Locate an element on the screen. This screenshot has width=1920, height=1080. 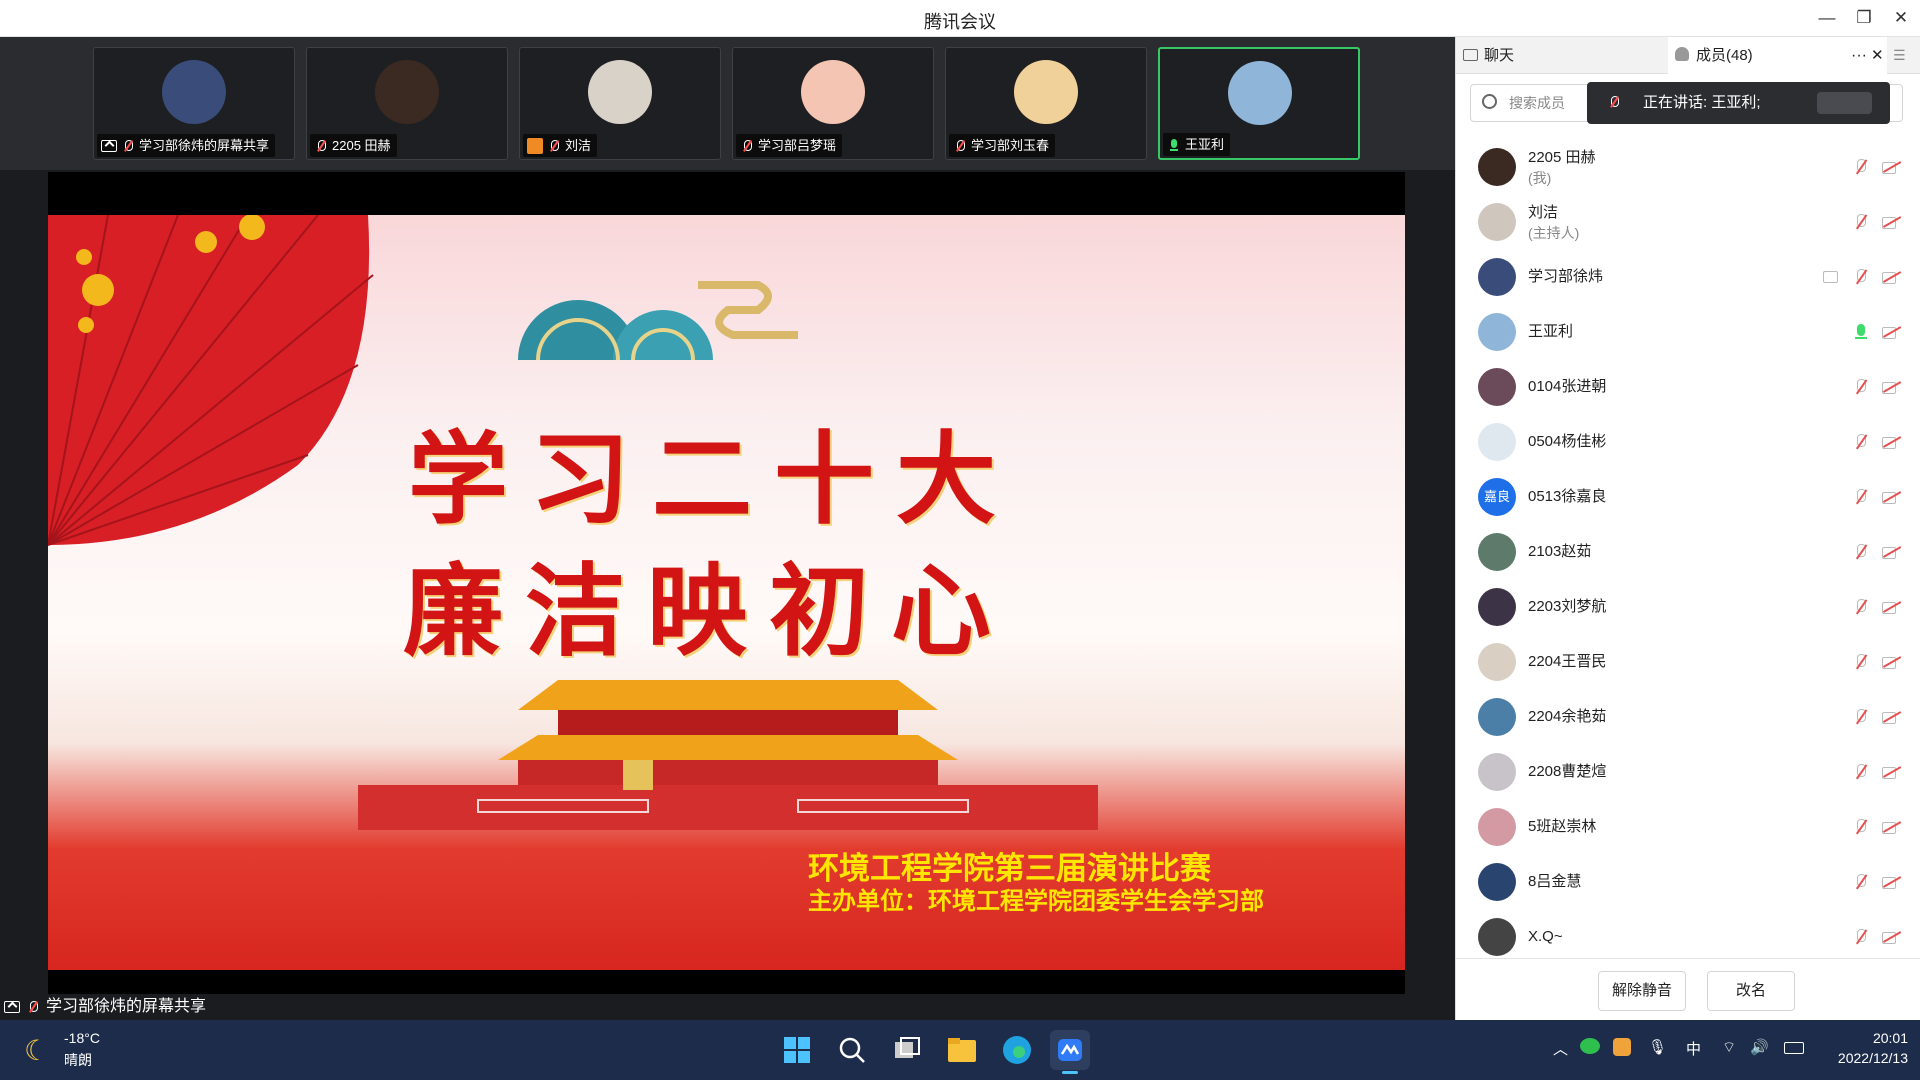
member-name: 2203刘梦航 is located at coordinates (1567, 606).